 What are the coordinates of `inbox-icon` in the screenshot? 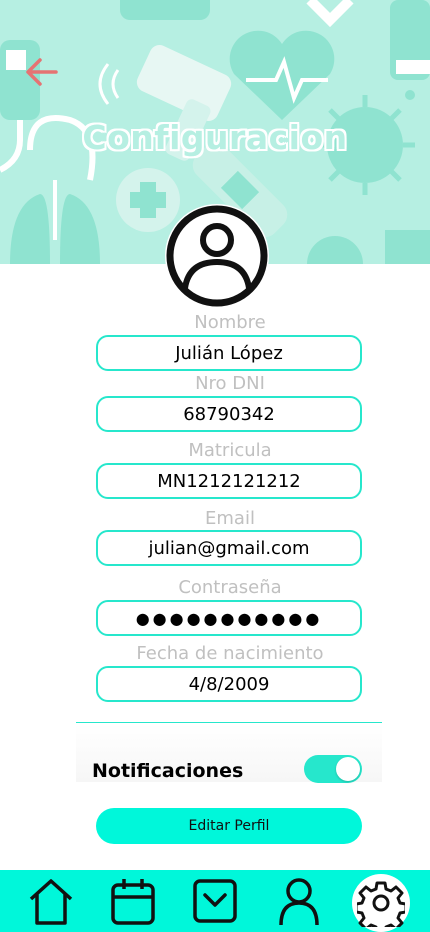 It's located at (215, 901).